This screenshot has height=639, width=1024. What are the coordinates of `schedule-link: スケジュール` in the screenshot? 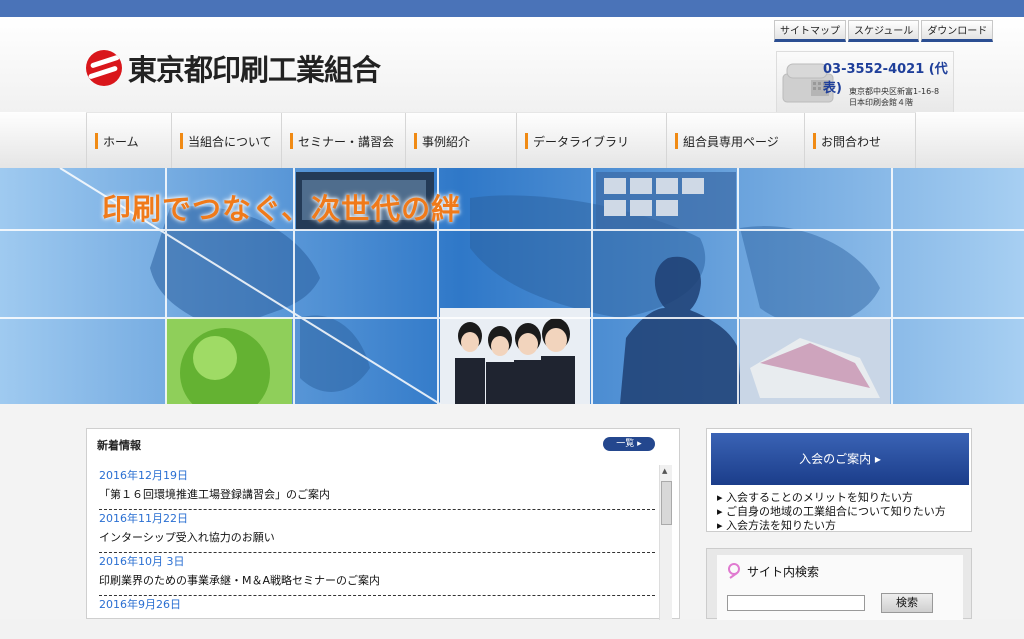 It's located at (884, 31).